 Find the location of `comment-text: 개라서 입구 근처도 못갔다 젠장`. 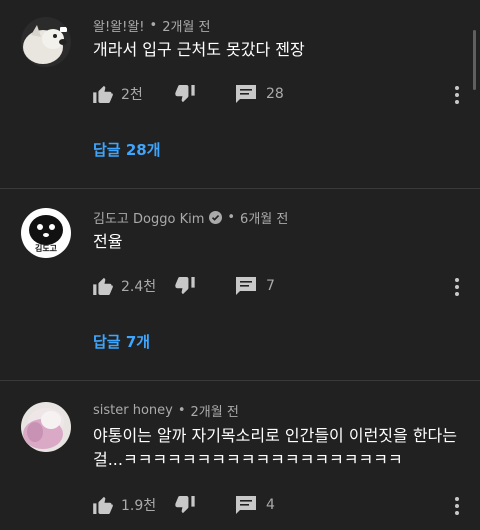

comment-text: 개라서 입구 근처도 못갔다 젠장 is located at coordinates (199, 49).